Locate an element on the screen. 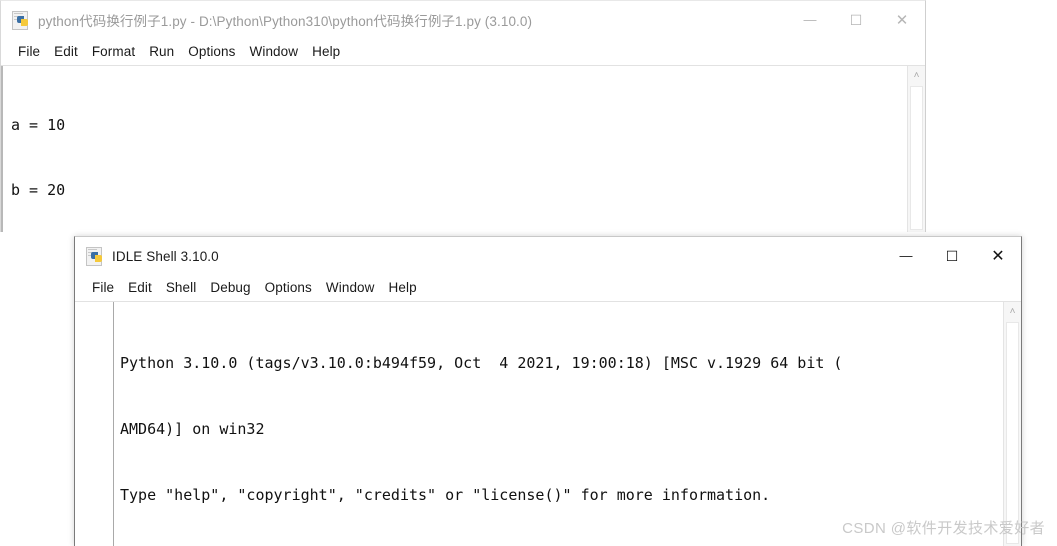  editor-close-button: ✕ is located at coordinates (902, 20).